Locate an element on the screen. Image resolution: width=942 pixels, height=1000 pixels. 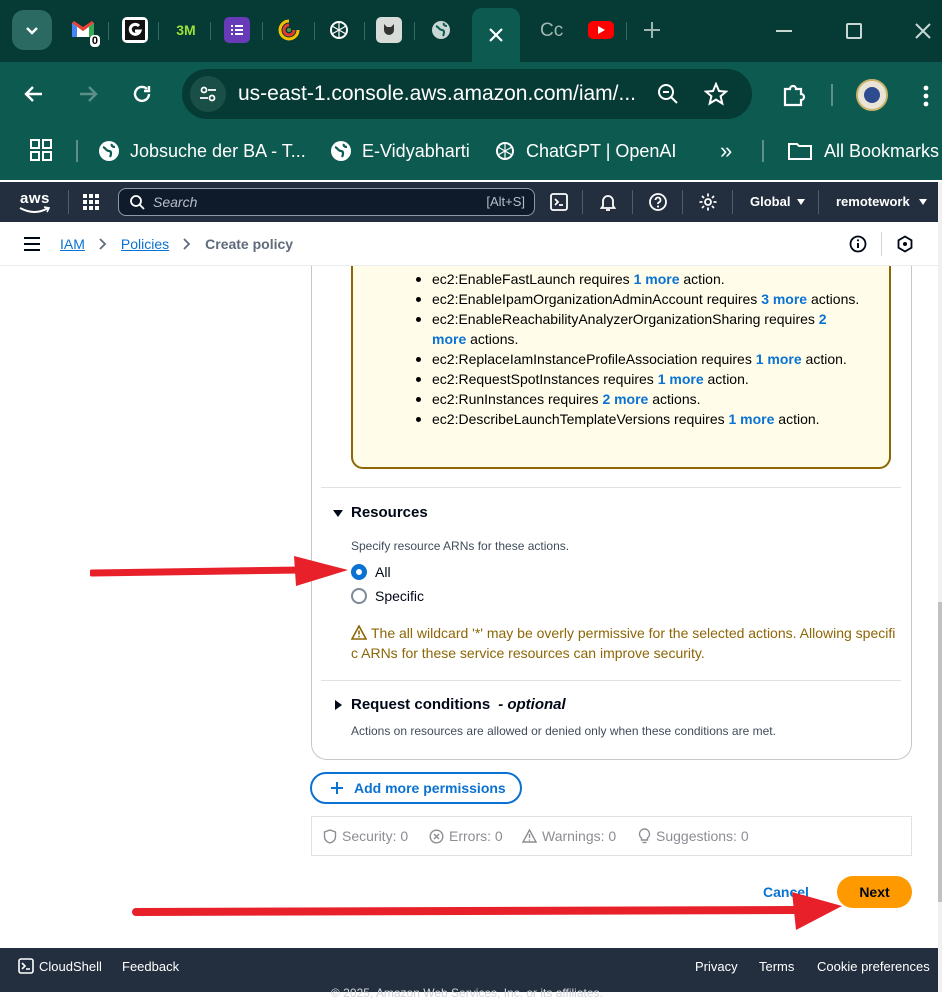
avatar-emblem is located at coordinates (872, 95).